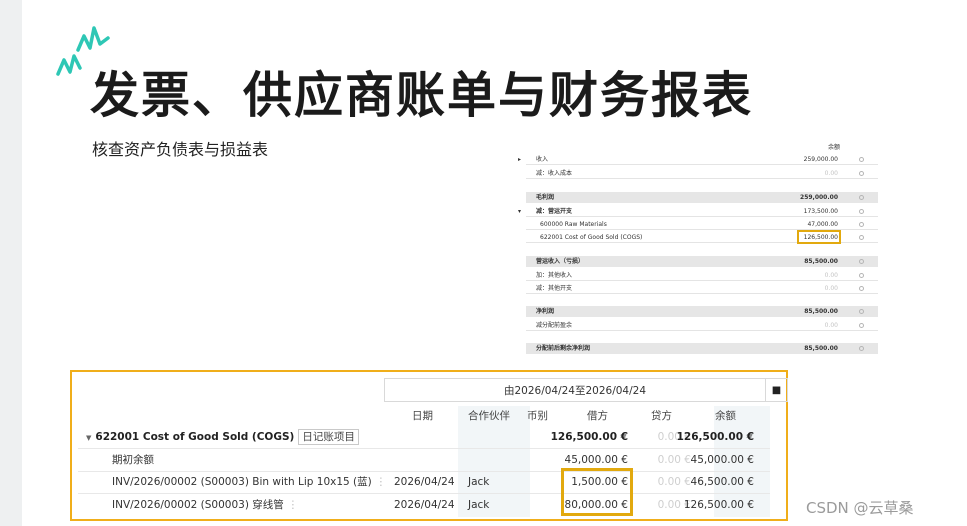  What do you see at coordinates (545, 197) in the screenshot?
I see `pl-row-label: 毛利润` at bounding box center [545, 197].